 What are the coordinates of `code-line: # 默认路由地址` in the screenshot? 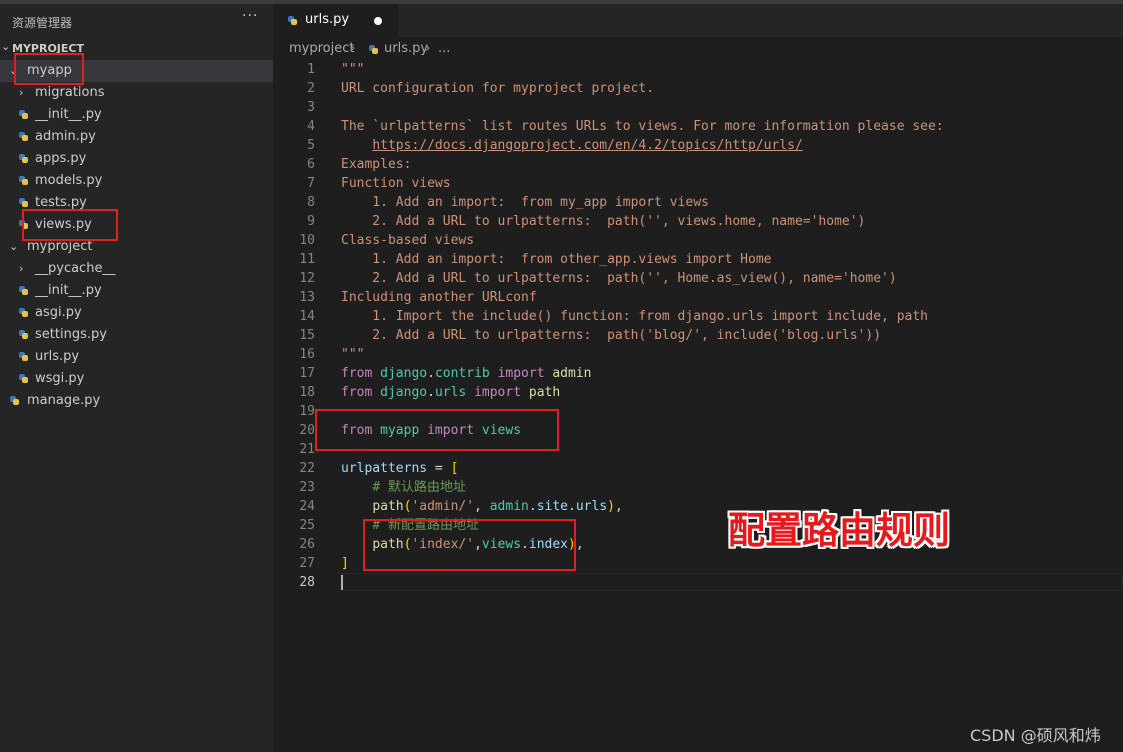 It's located at (403, 487).